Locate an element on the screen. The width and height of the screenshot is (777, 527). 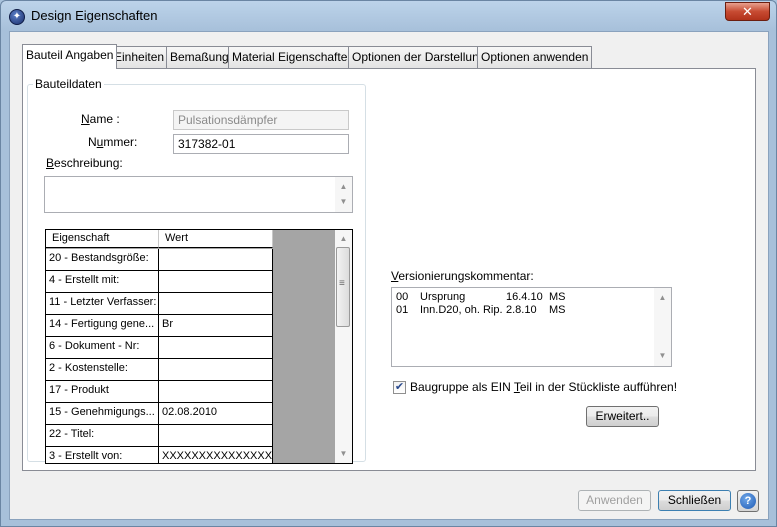
number-label: Nummer: is located at coordinates (112, 142).